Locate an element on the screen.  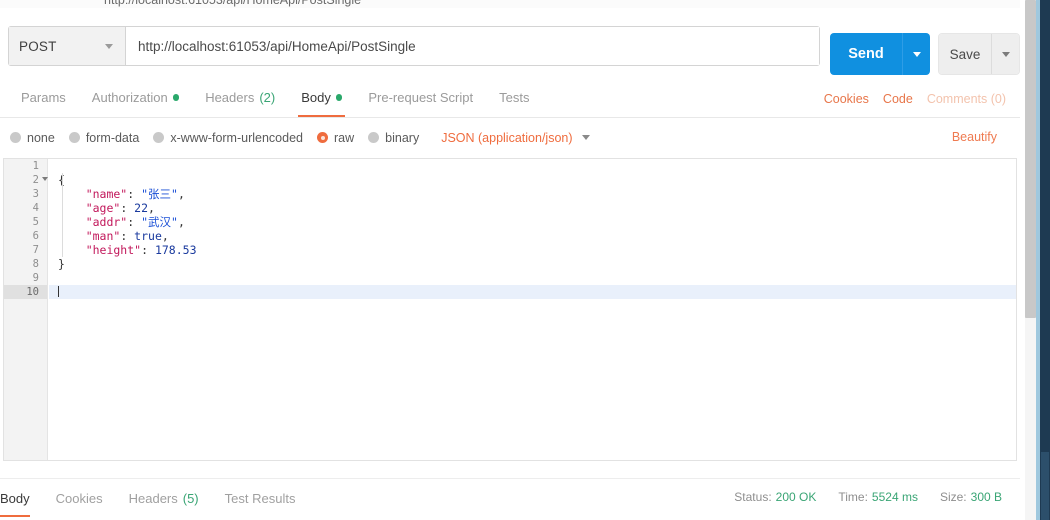
code-token-str: "张三" is located at coordinates (159, 194).